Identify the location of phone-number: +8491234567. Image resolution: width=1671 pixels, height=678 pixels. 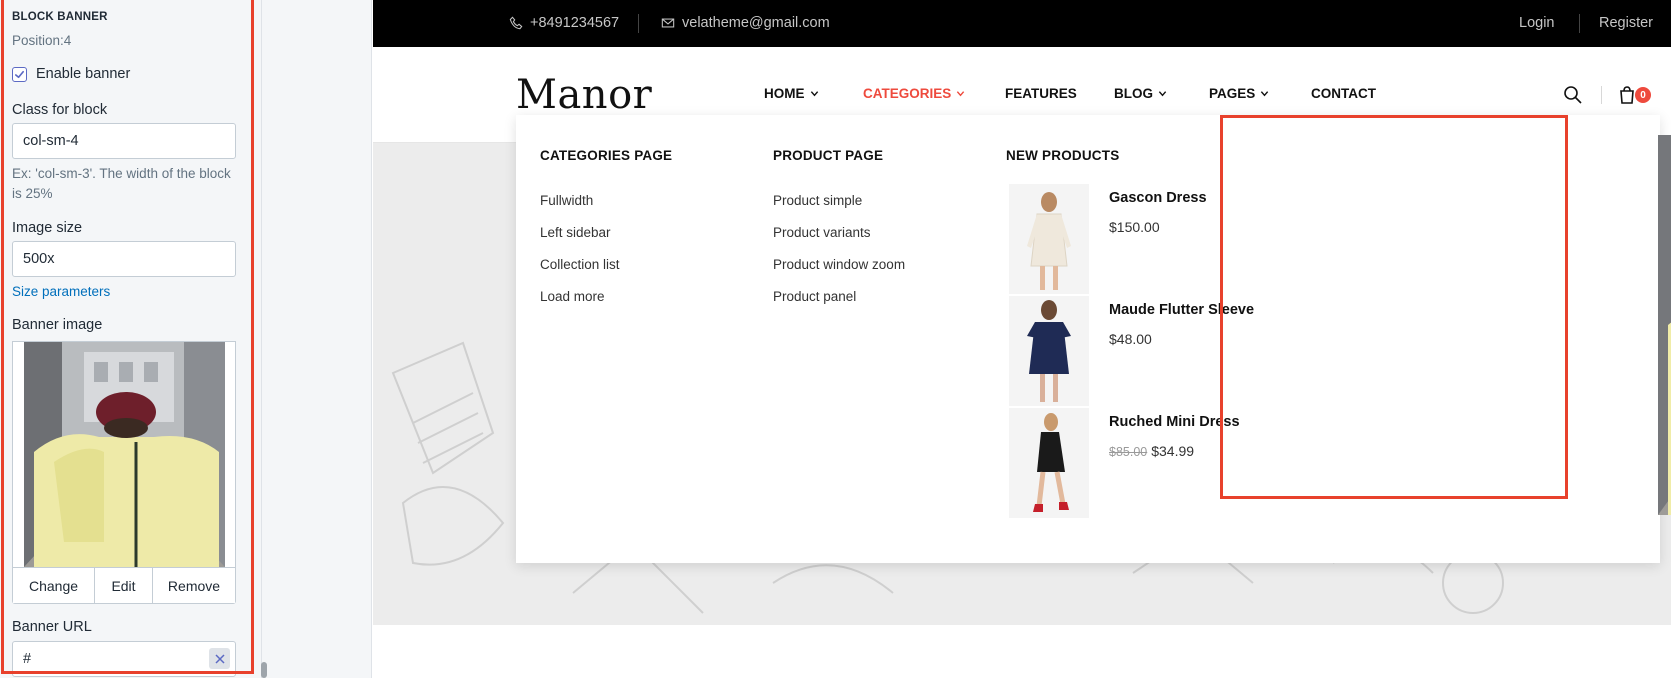
(575, 23).